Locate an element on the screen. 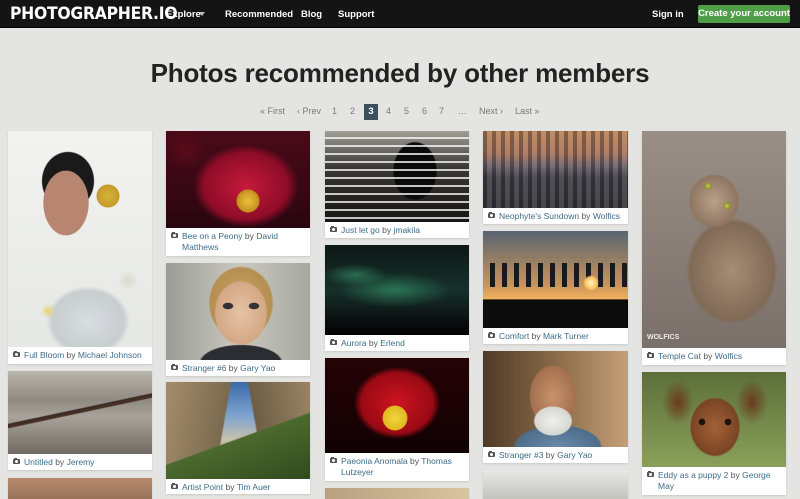  photo-card: Just let go by jmakila is located at coordinates (397, 184).